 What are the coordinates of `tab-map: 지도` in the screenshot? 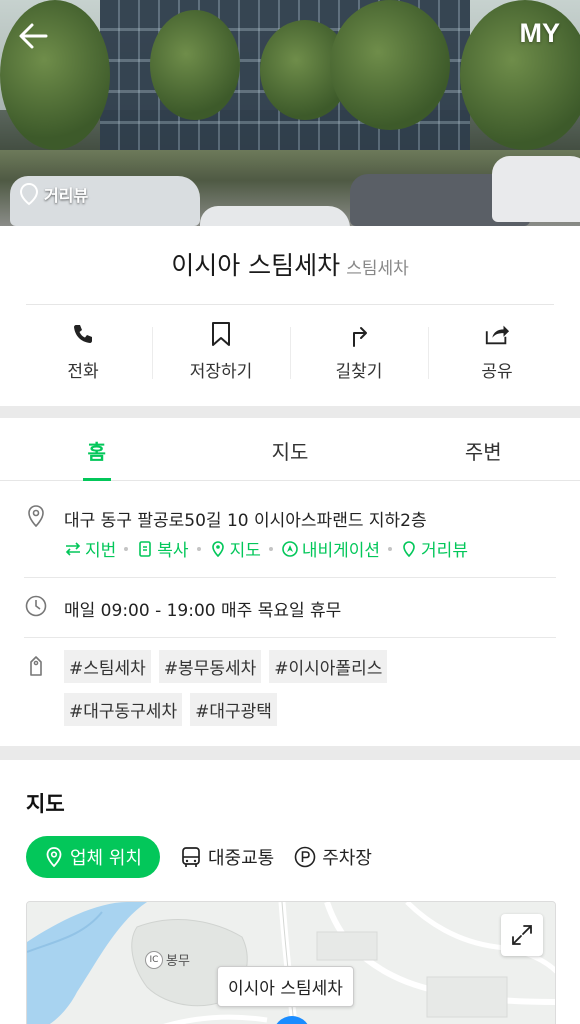 It's located at (289, 449).